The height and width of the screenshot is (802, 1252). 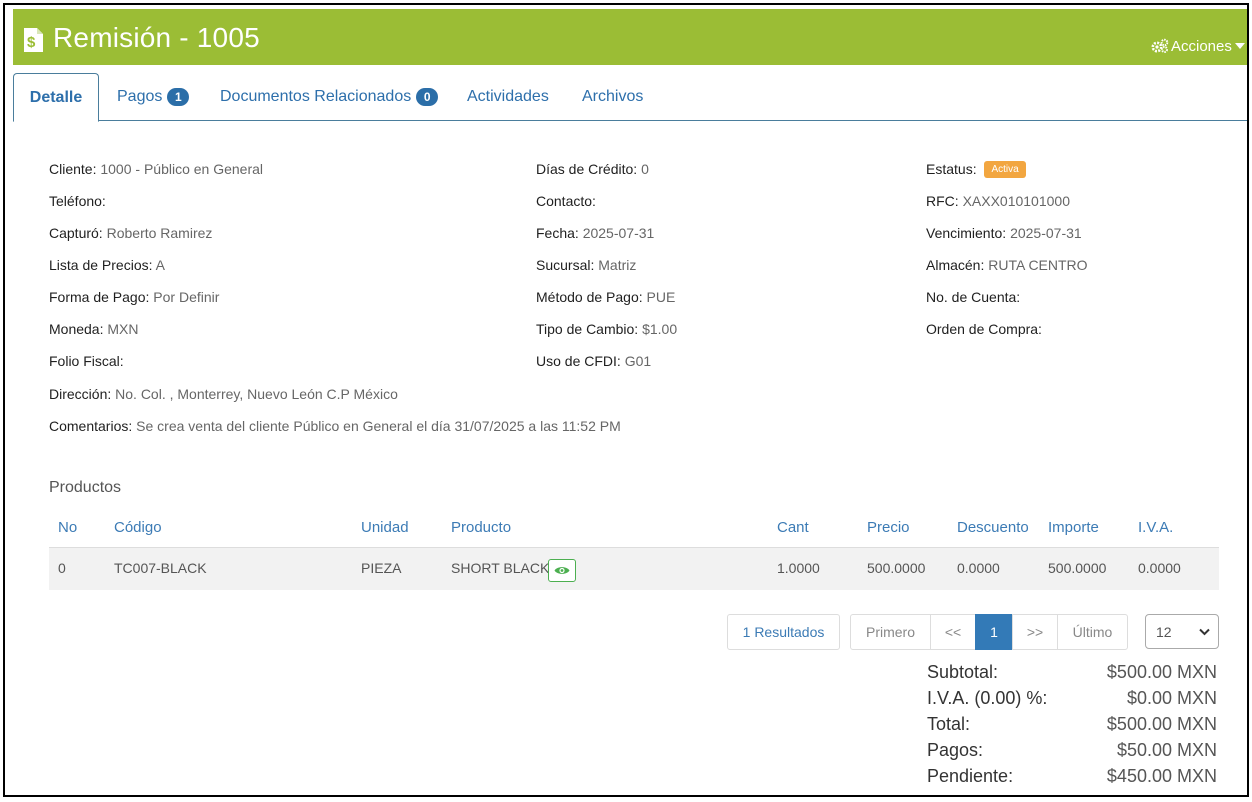 What do you see at coordinates (140, 96) in the screenshot?
I see `tab-label: Pagos` at bounding box center [140, 96].